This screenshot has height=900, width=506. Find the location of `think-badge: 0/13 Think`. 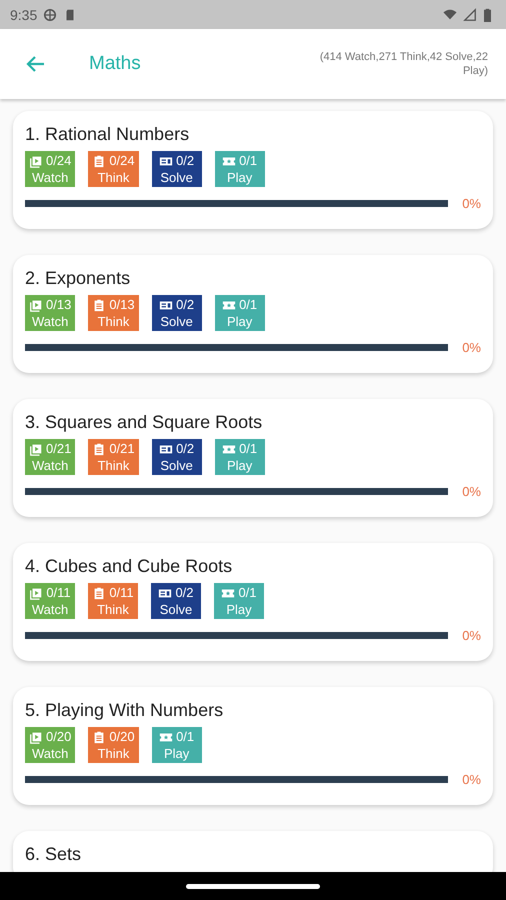

think-badge: 0/13 Think is located at coordinates (113, 313).